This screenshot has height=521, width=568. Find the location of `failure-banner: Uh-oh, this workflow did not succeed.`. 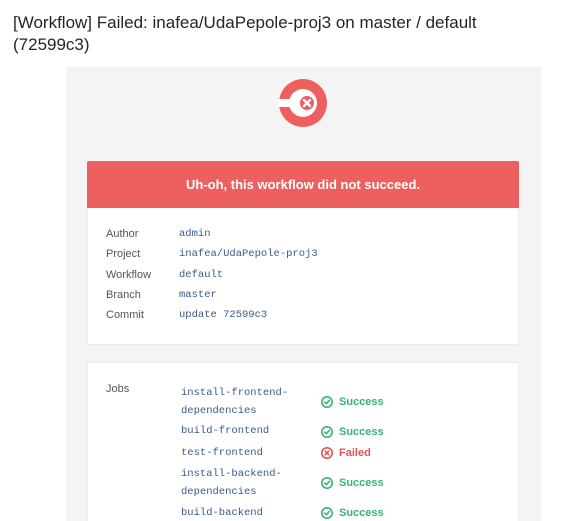

failure-banner: Uh-oh, this workflow did not succeed. is located at coordinates (303, 184).